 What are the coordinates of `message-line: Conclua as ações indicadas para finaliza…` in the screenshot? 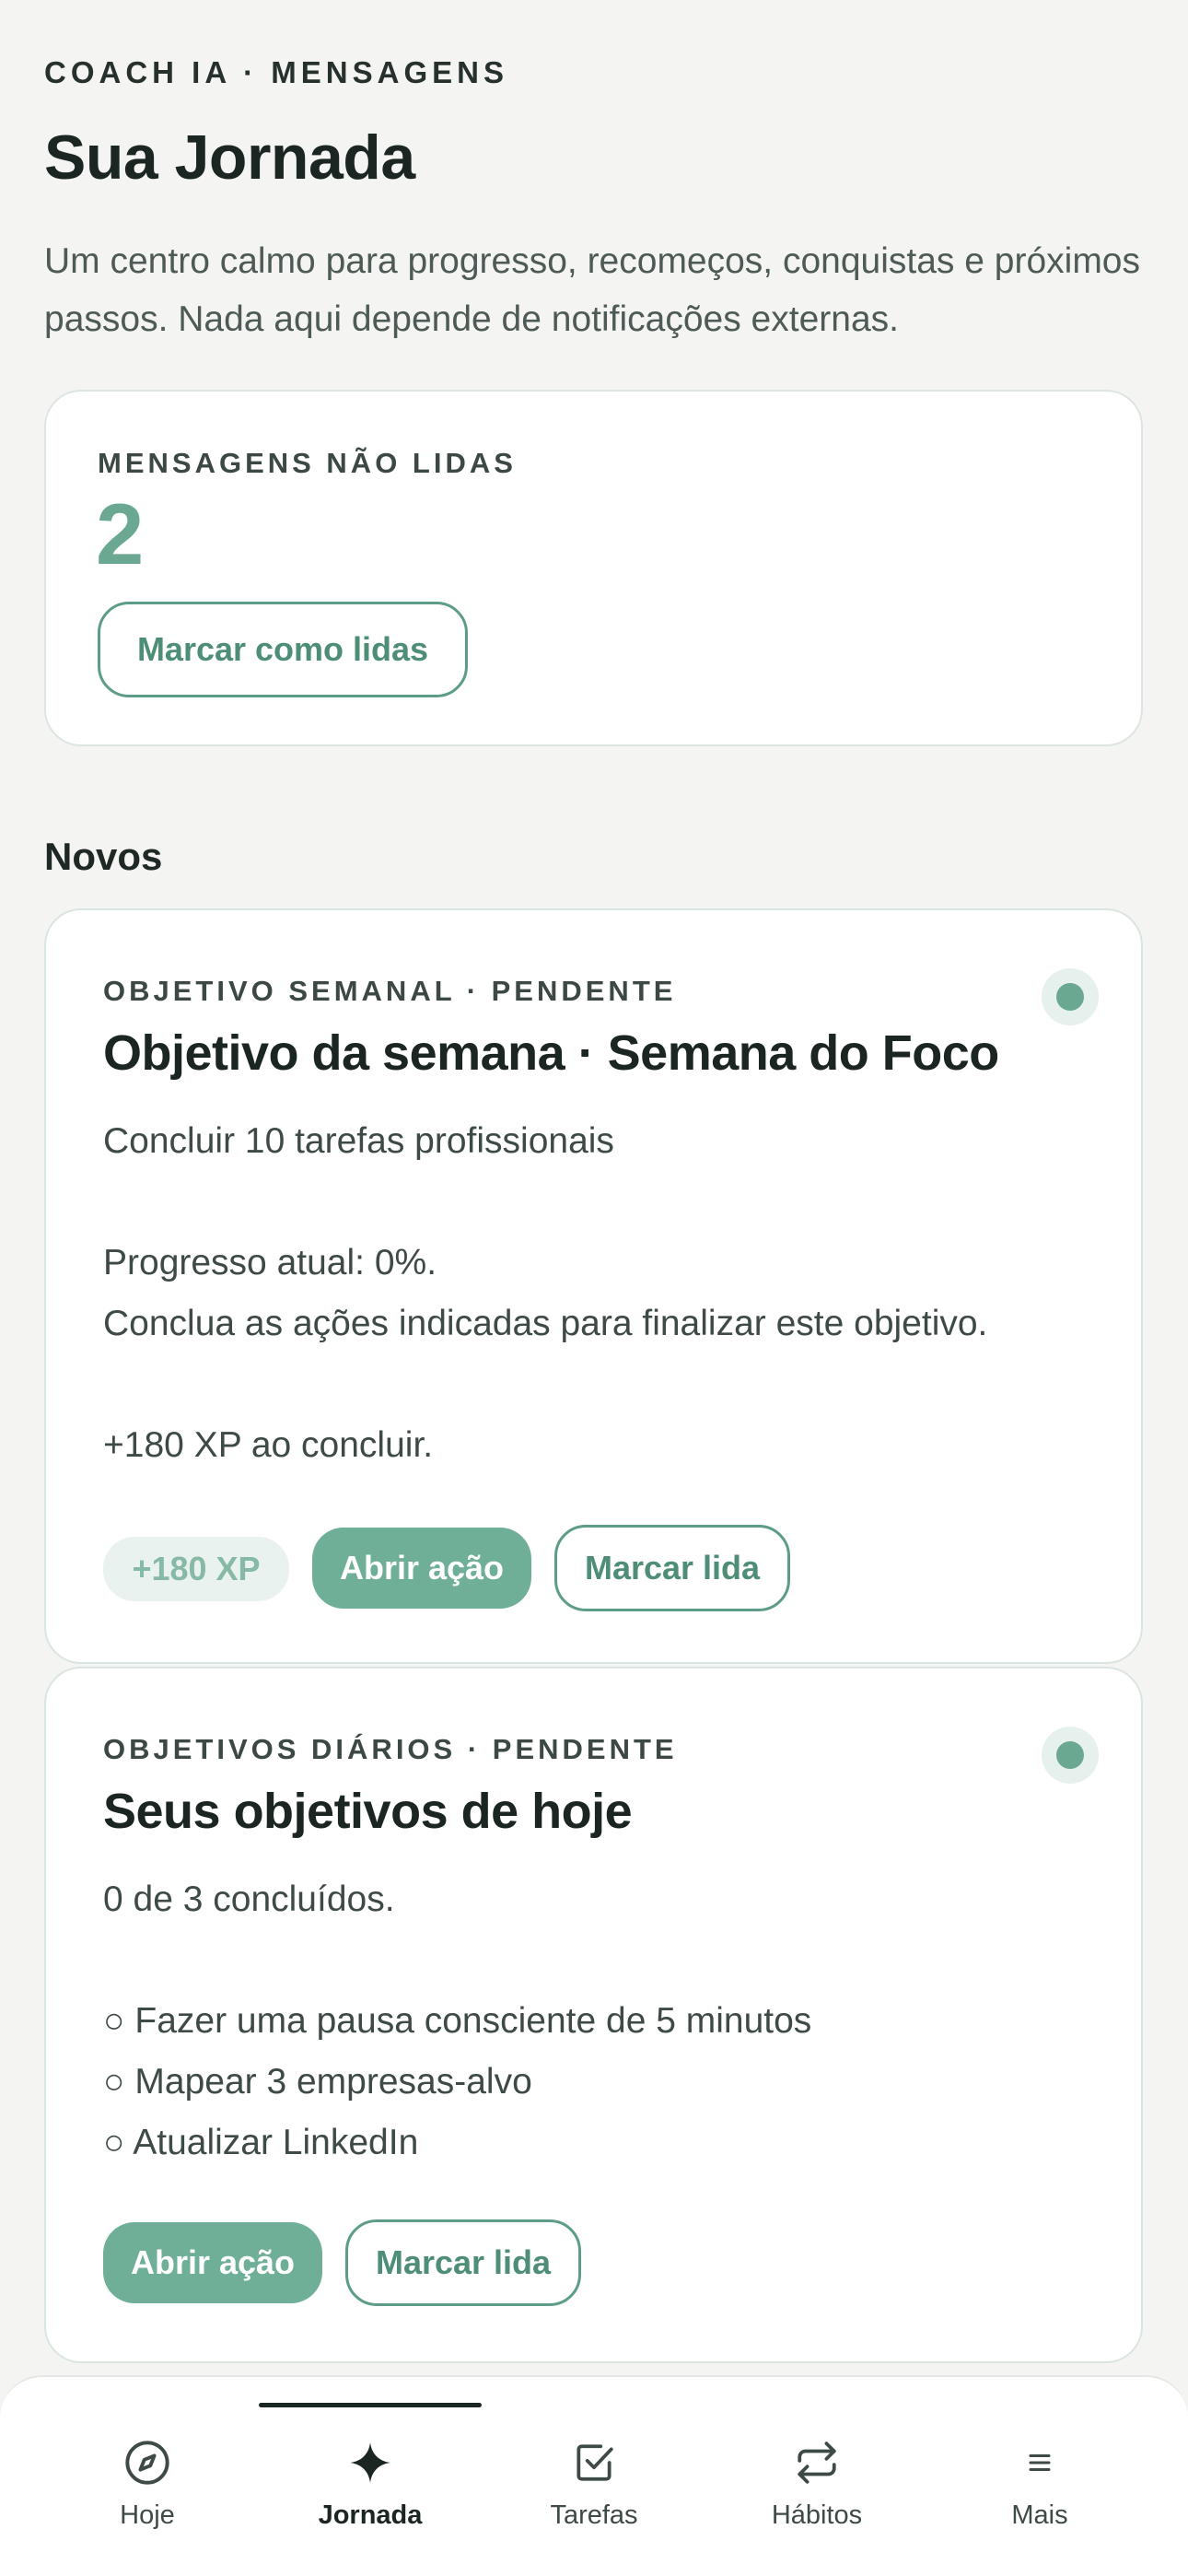 It's located at (545, 1323).